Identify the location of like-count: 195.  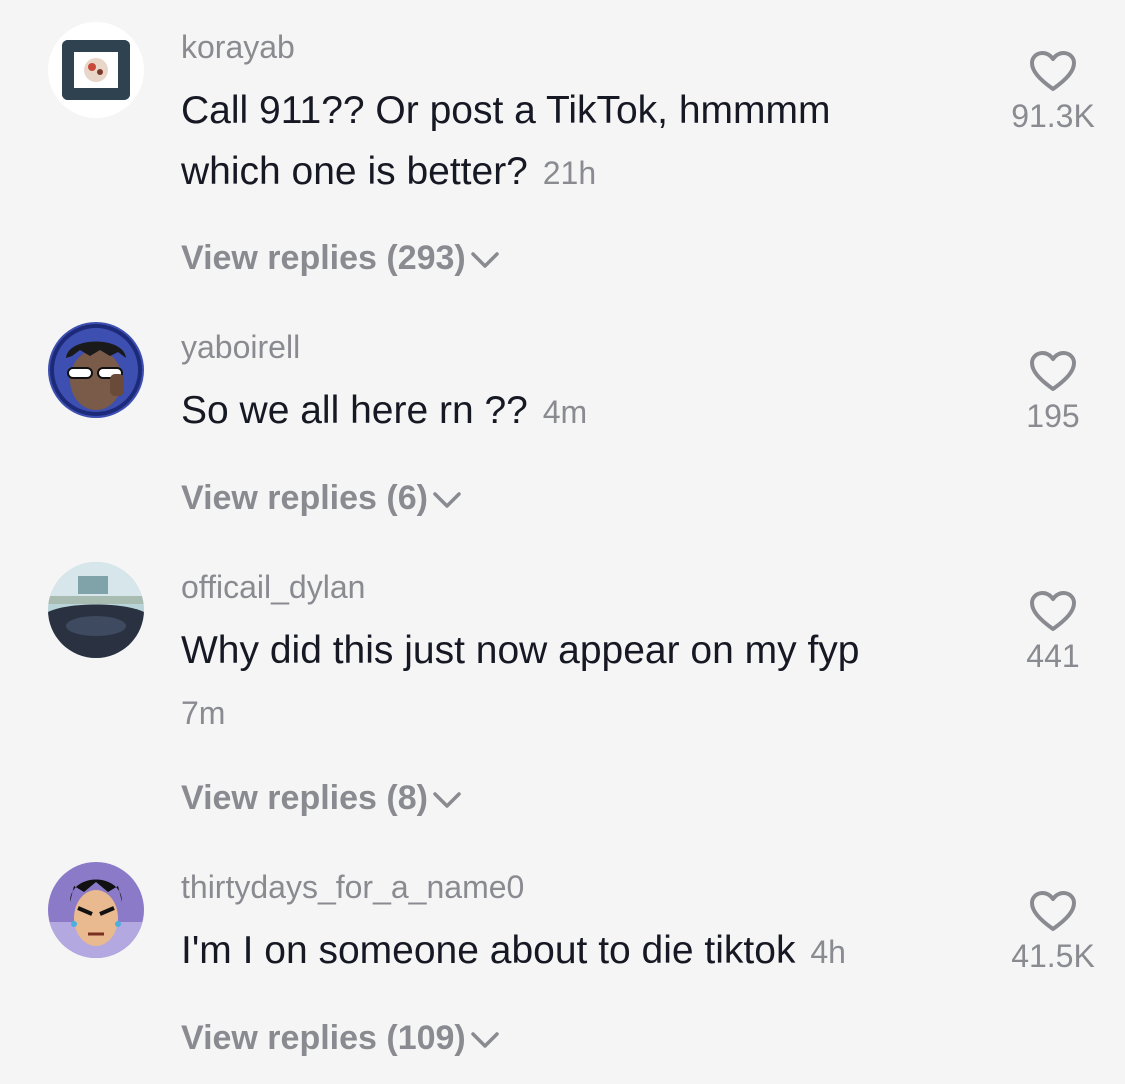
(1053, 416).